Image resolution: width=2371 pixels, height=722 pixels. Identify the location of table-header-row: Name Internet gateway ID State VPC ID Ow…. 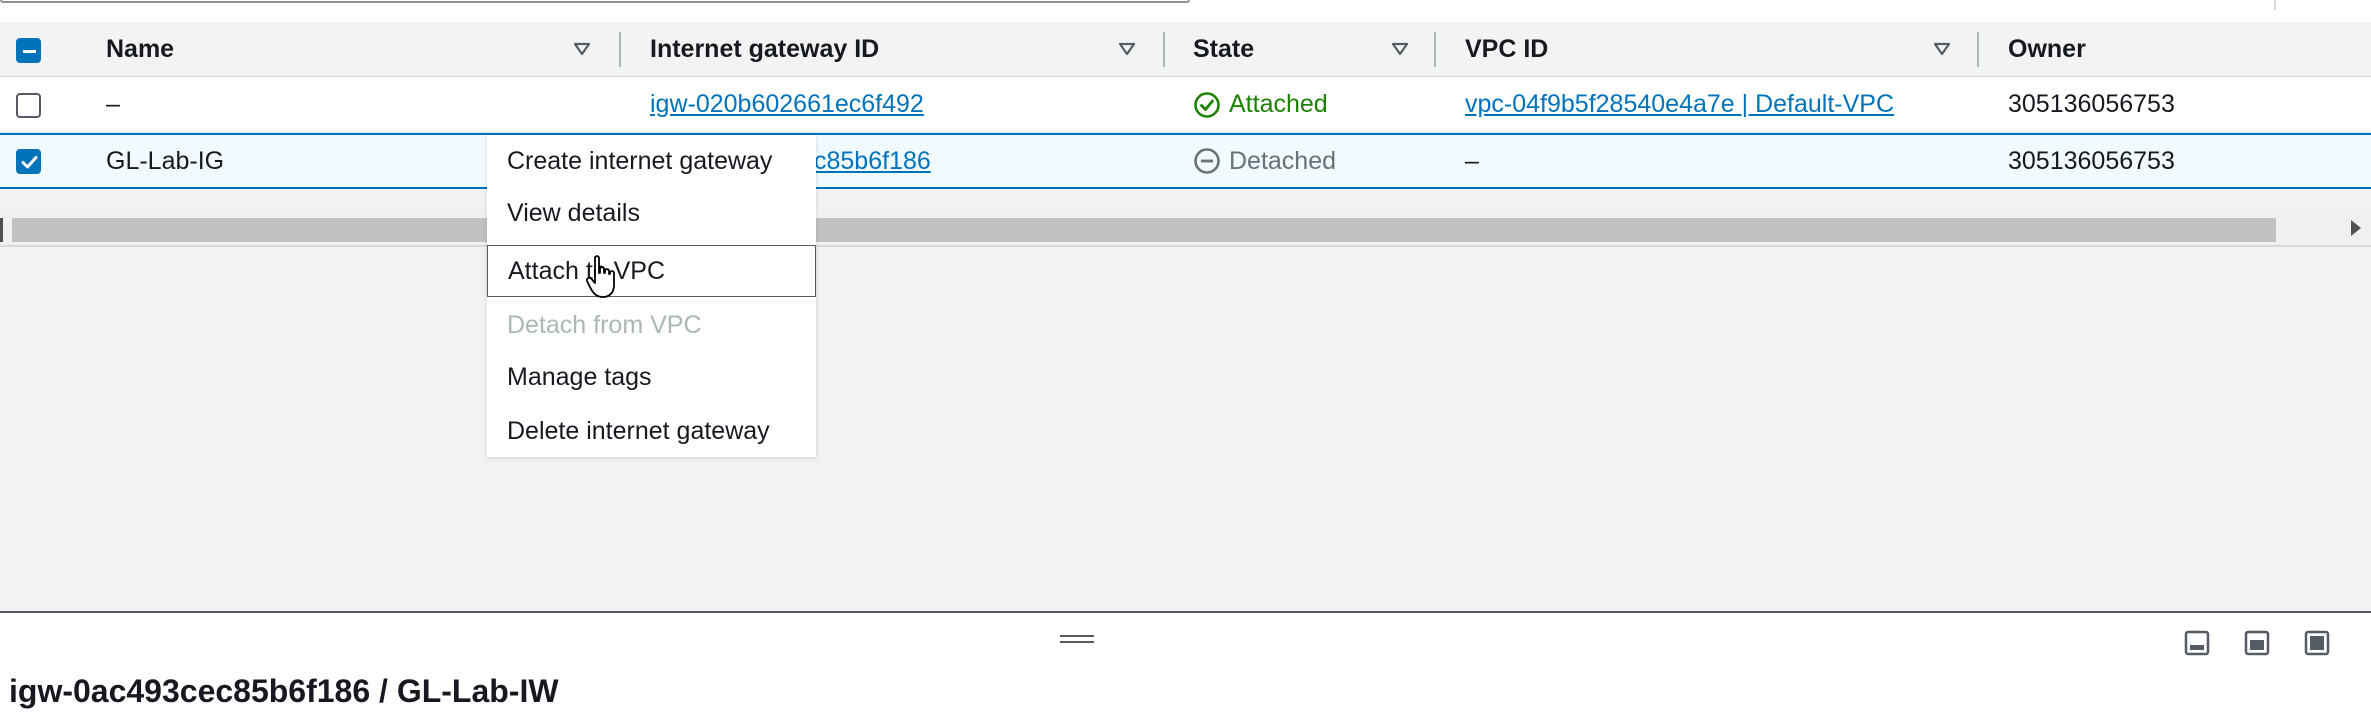
(1185, 49).